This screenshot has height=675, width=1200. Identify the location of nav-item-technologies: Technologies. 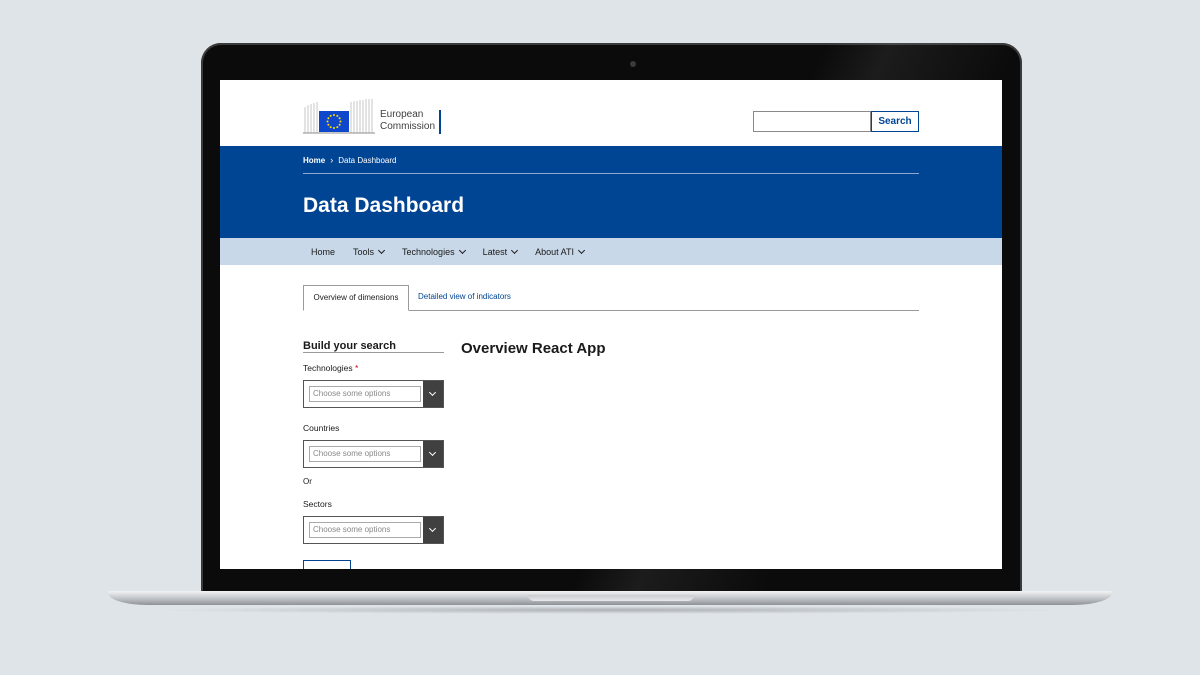
(434, 251).